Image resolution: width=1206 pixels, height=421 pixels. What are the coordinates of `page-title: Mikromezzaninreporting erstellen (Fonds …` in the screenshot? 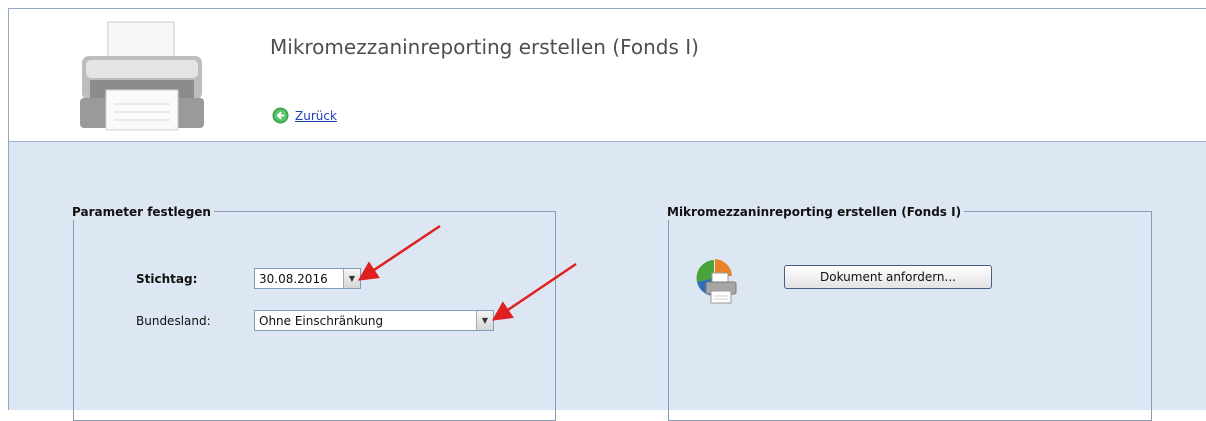 It's located at (484, 47).